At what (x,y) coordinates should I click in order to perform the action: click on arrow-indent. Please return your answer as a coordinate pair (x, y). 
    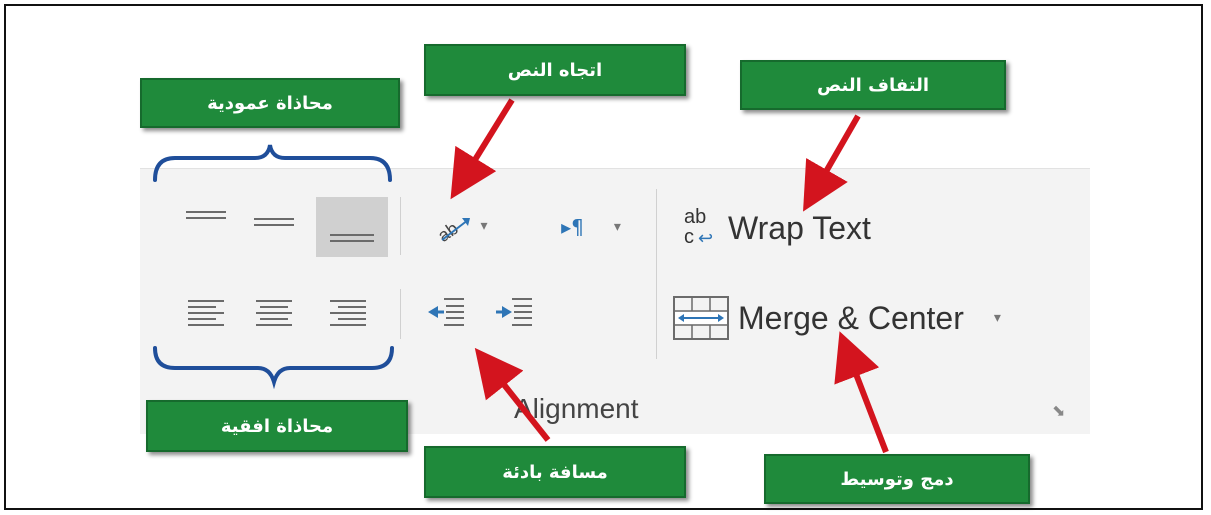
    Looking at the image, I should click on (512, 394).